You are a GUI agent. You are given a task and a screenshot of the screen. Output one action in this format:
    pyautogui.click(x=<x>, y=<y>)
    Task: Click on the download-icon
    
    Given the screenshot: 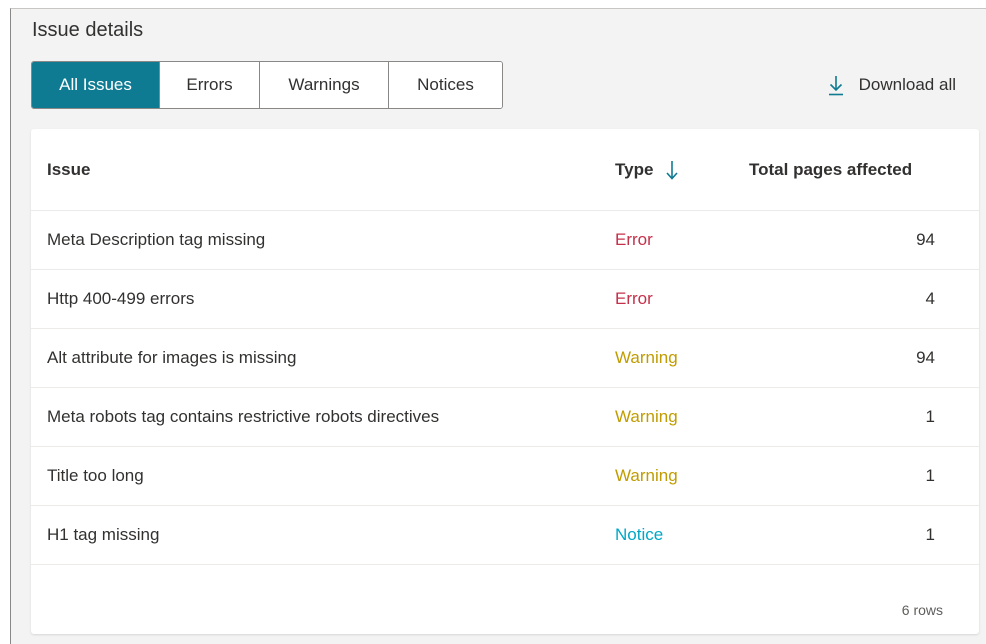 What is the action you would take?
    pyautogui.click(x=835, y=86)
    